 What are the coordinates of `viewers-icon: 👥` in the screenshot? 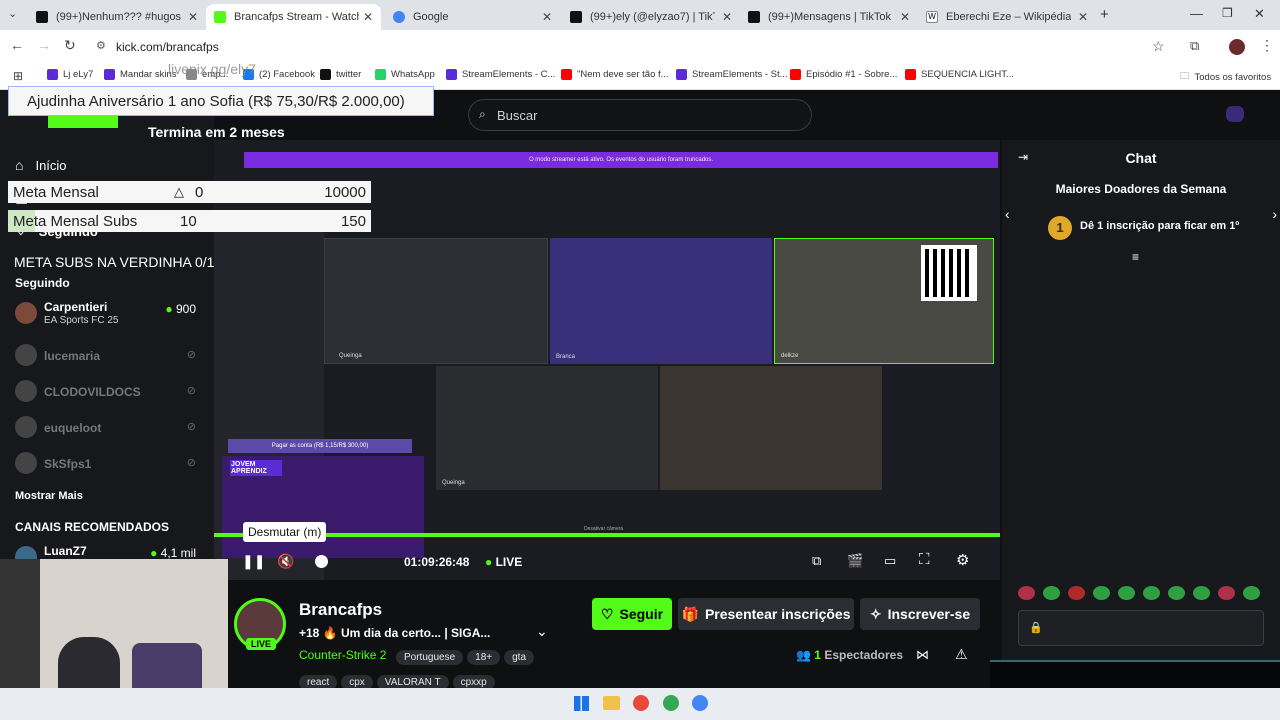 It's located at (803, 655).